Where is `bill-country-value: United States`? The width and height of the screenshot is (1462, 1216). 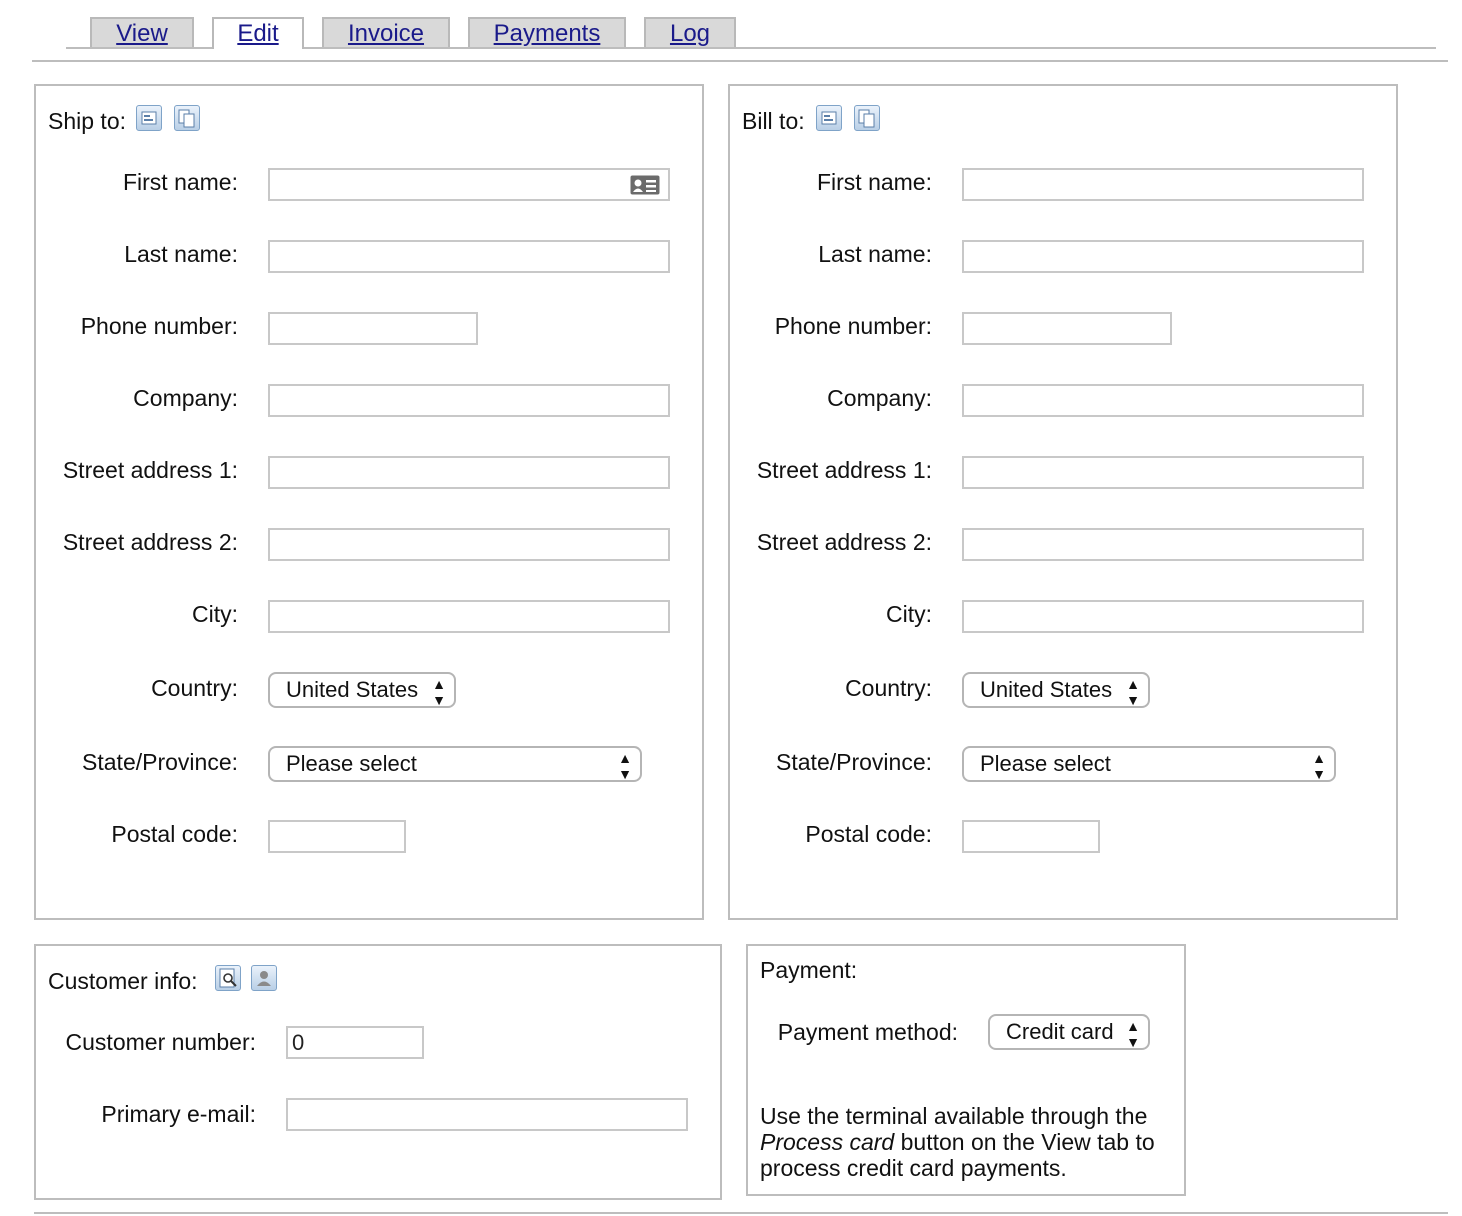
bill-country-value: United States is located at coordinates (1046, 689).